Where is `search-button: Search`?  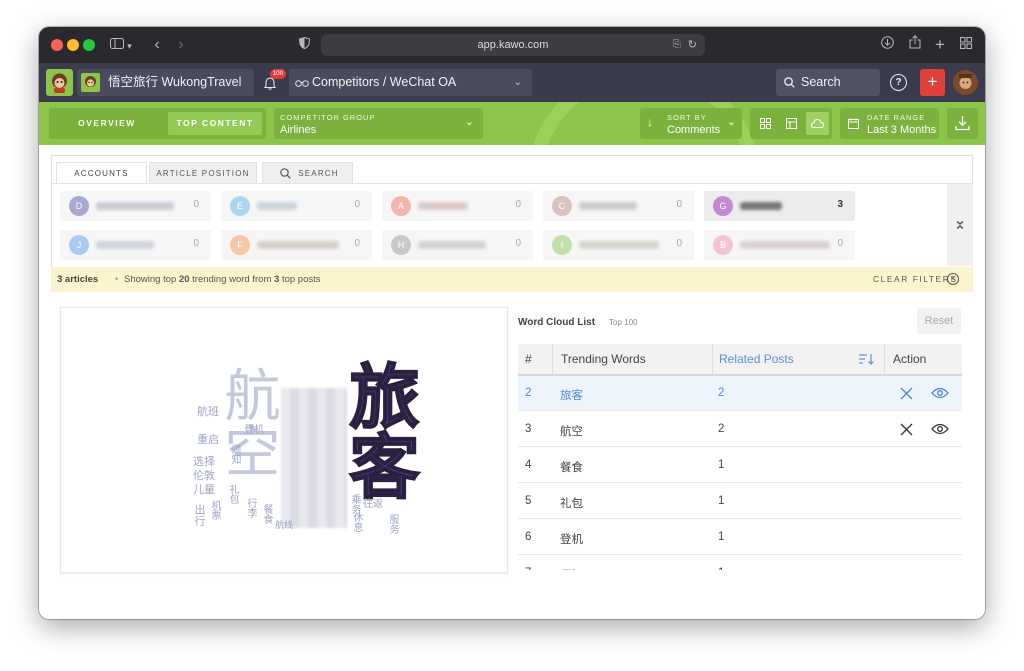
search-button: Search is located at coordinates (828, 82).